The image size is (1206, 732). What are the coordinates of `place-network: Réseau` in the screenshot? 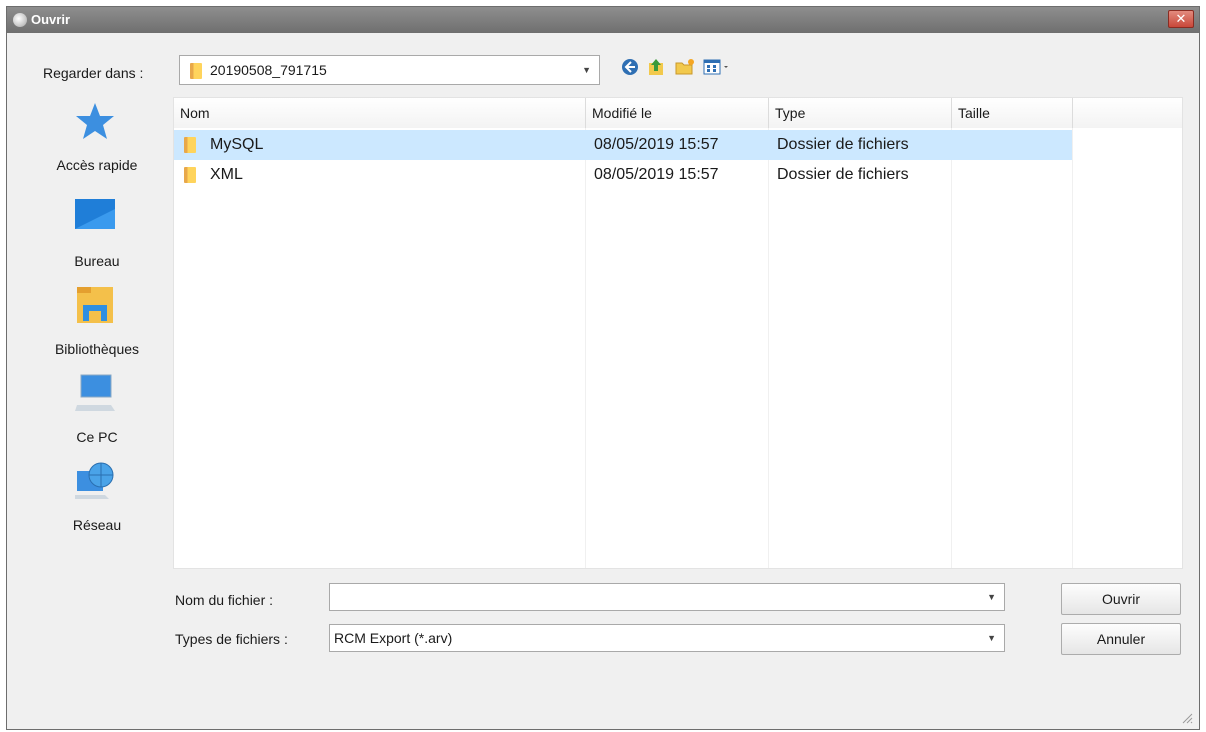 It's located at (97, 501).